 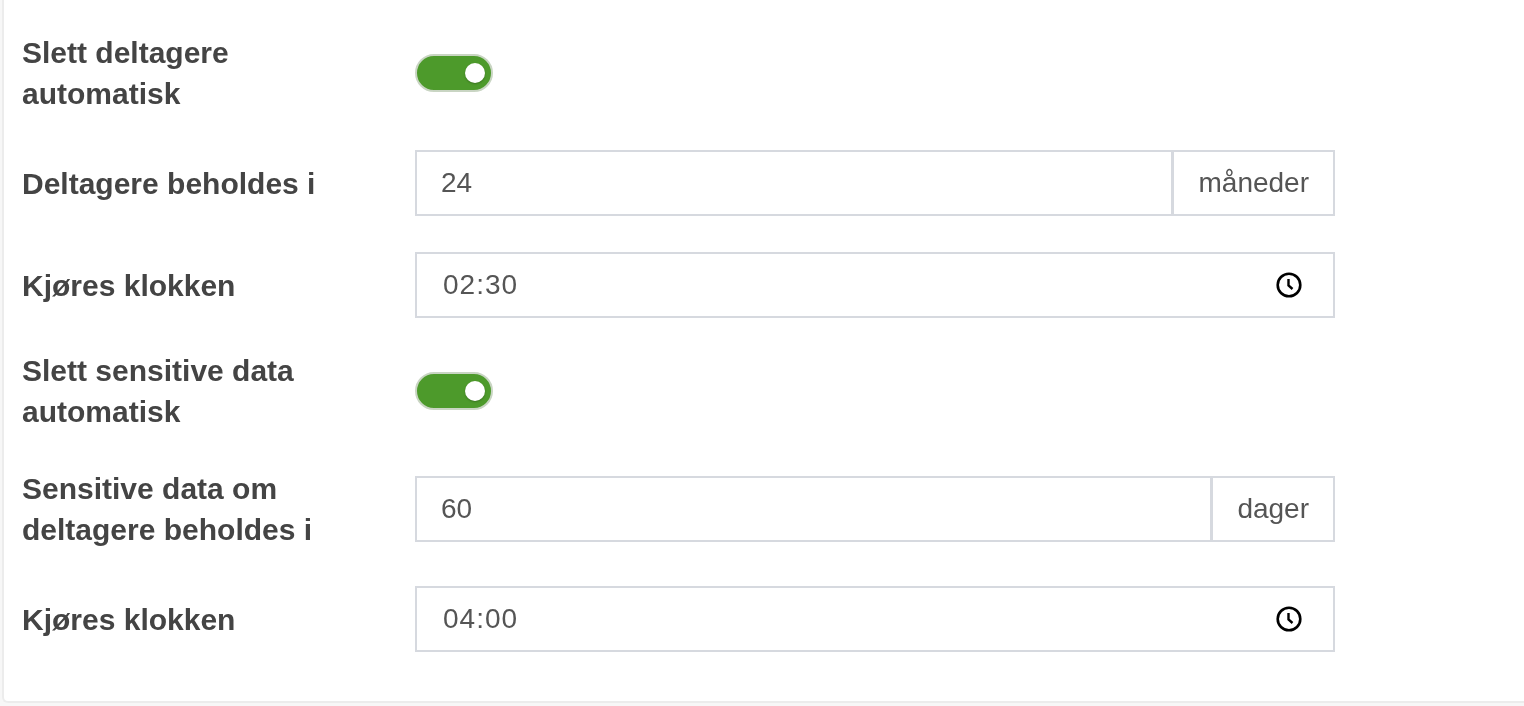 What do you see at coordinates (875, 285) in the screenshot?
I see `time-field: 02:30` at bounding box center [875, 285].